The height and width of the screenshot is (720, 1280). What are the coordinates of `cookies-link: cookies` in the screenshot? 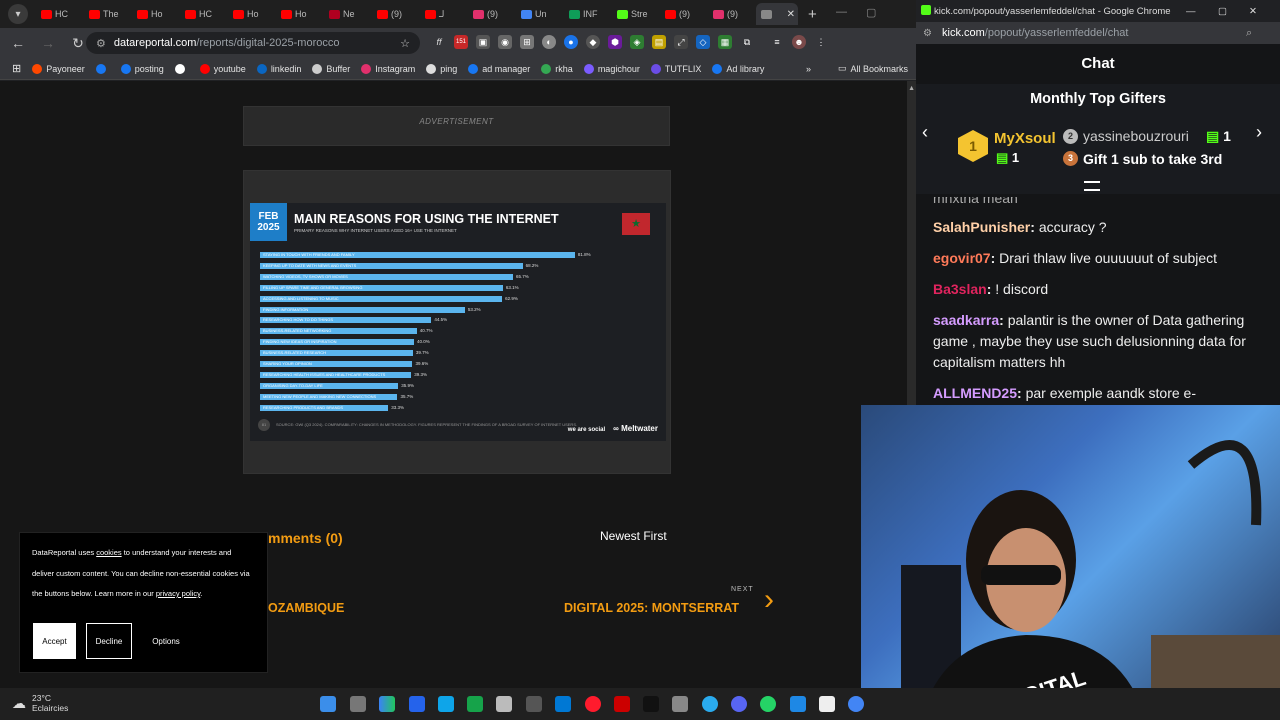 It's located at (108, 552).